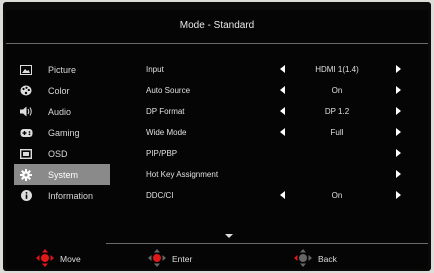  What do you see at coordinates (267, 243) in the screenshot?
I see `footer-divider` at bounding box center [267, 243].